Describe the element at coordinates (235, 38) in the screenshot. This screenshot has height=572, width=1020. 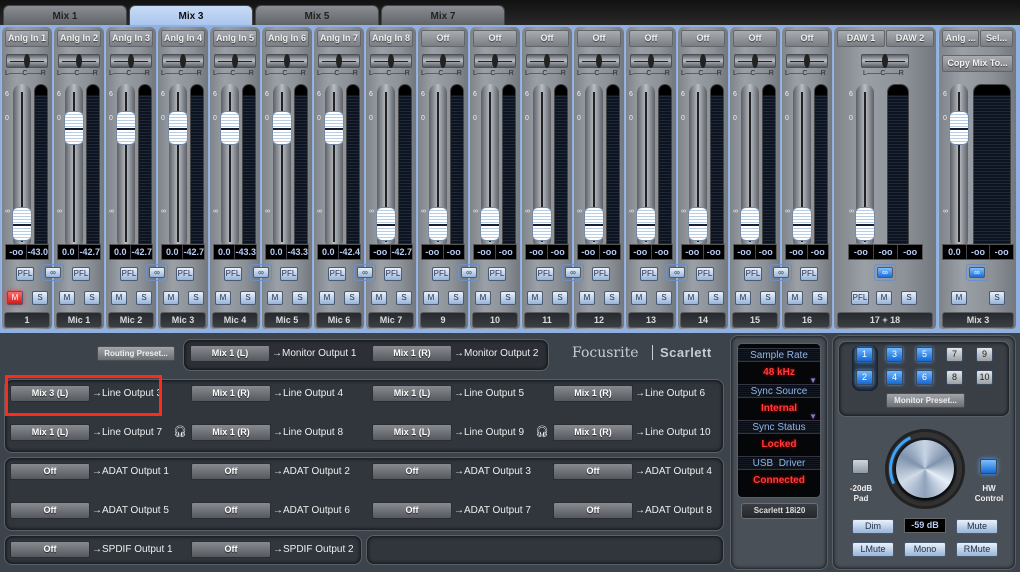
I see `input-source-select: Anlg In 5` at that location.